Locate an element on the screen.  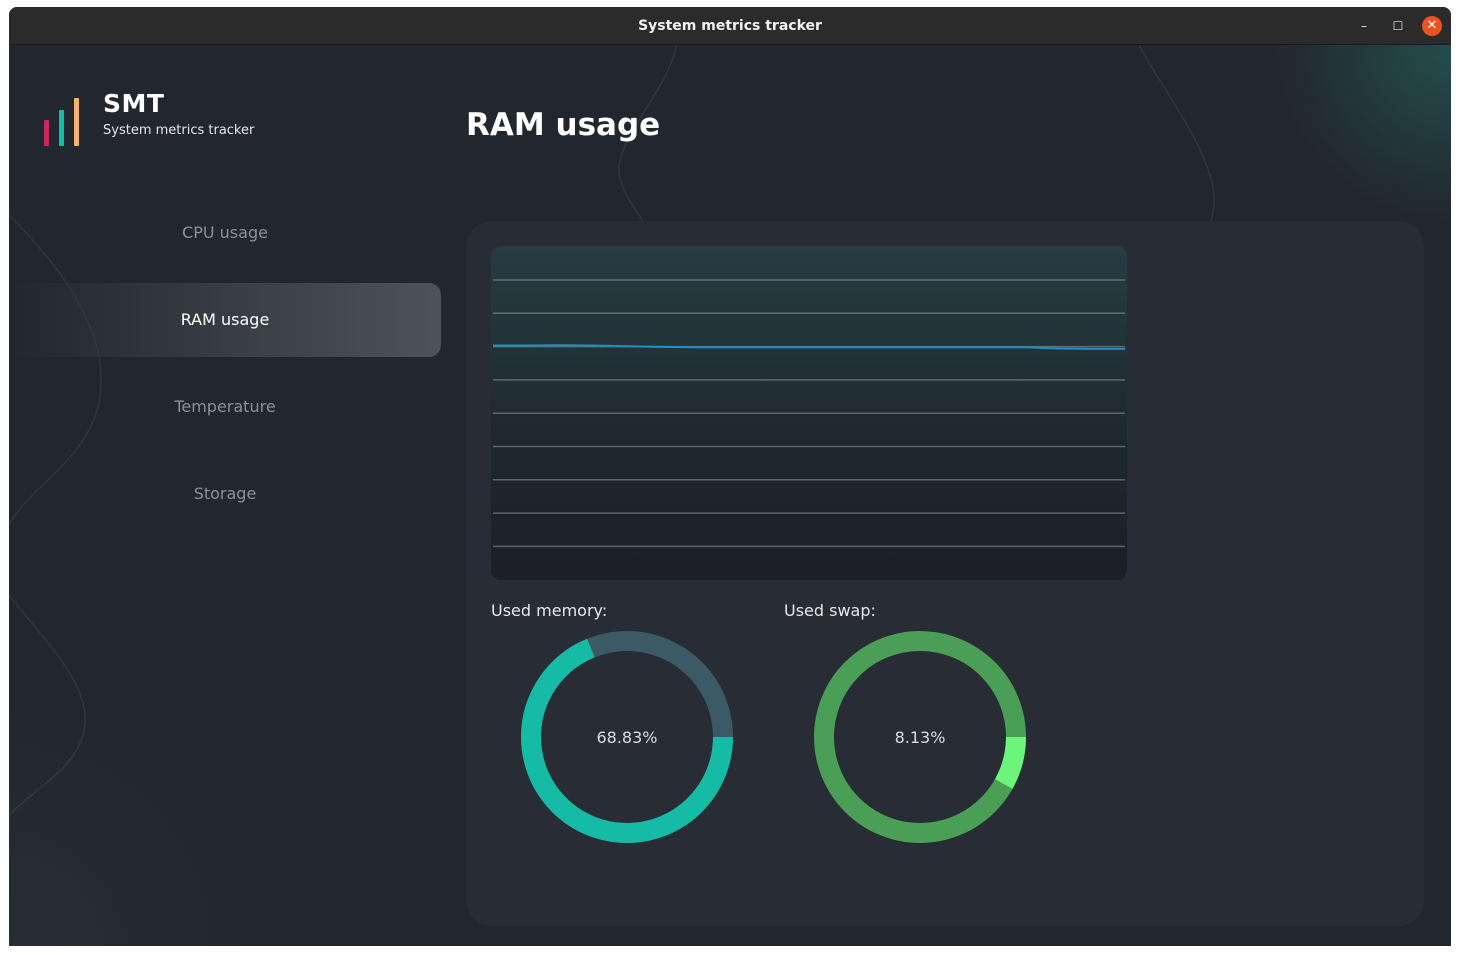
sidebar-item-cpu-usage: CPU usage is located at coordinates (225, 233).